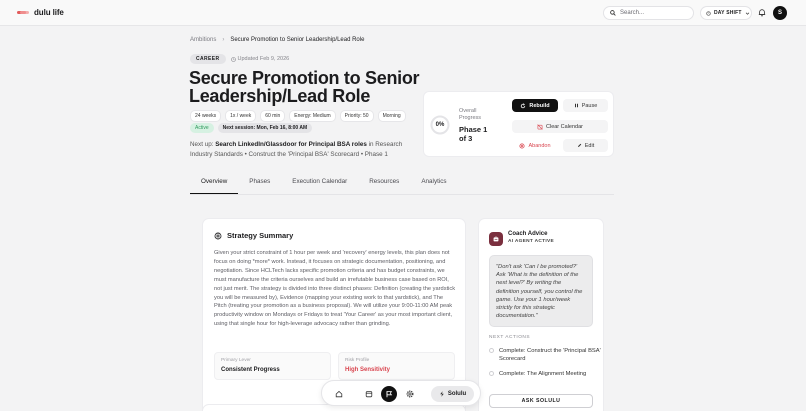  I want to click on strategy-header: Strategy Summary, so click(253, 235).